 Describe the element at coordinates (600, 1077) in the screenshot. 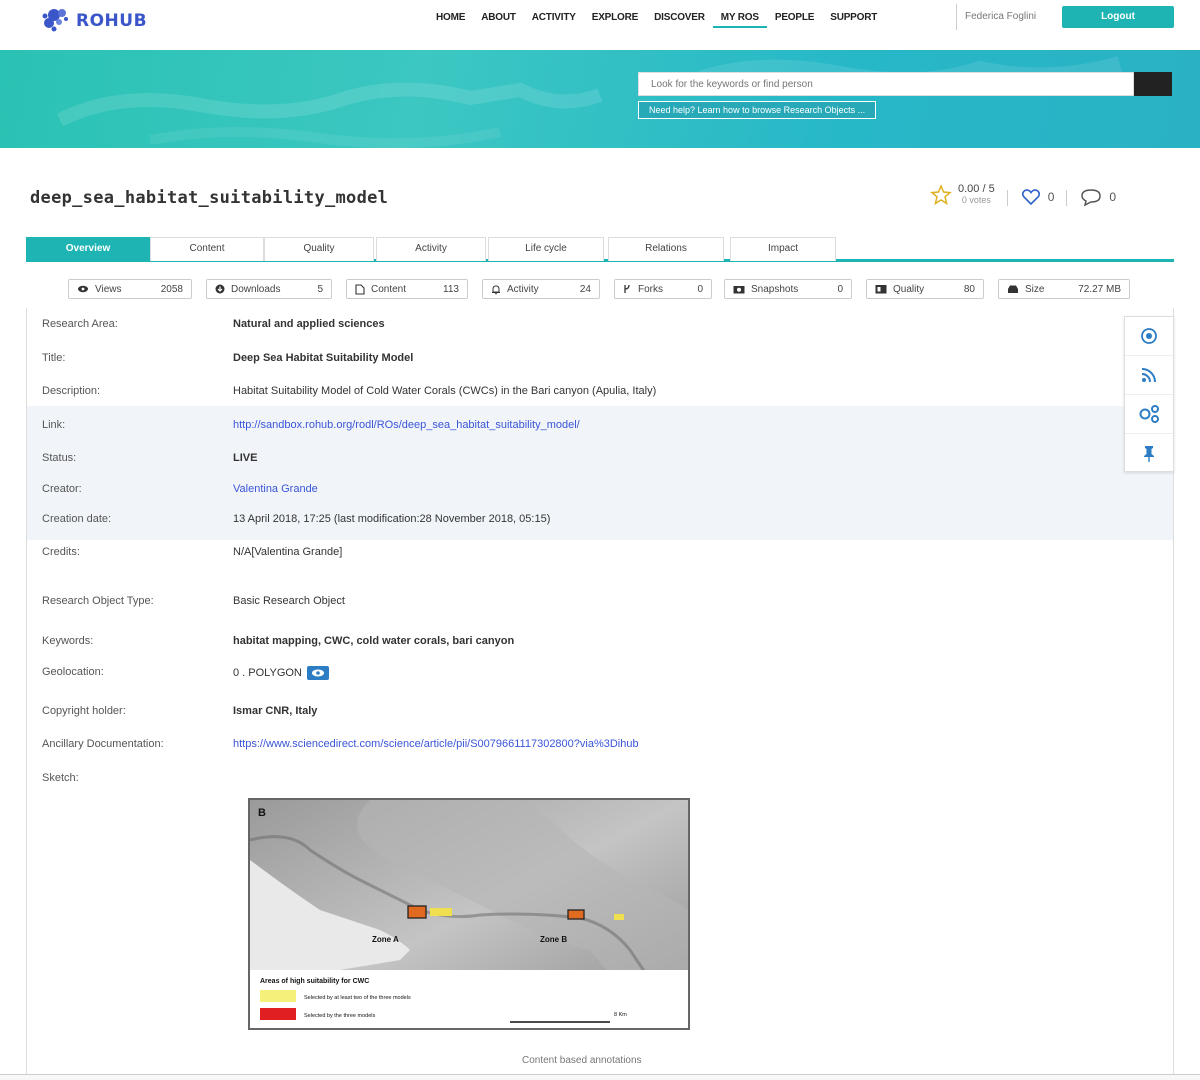

I see `horizontal-scrollbar` at that location.